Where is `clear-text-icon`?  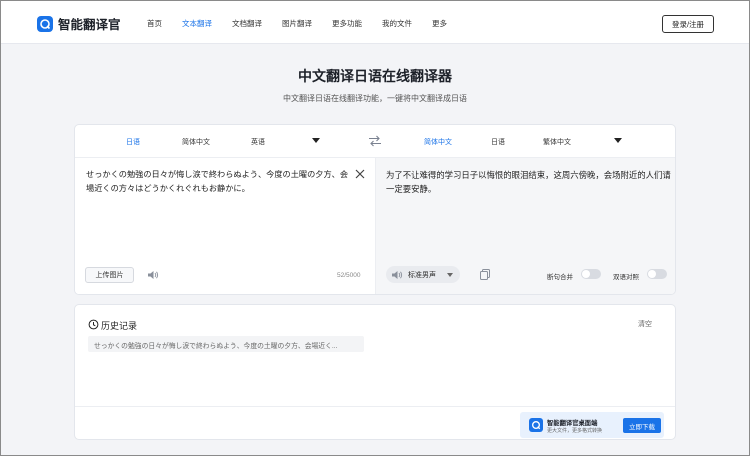 clear-text-icon is located at coordinates (360, 174).